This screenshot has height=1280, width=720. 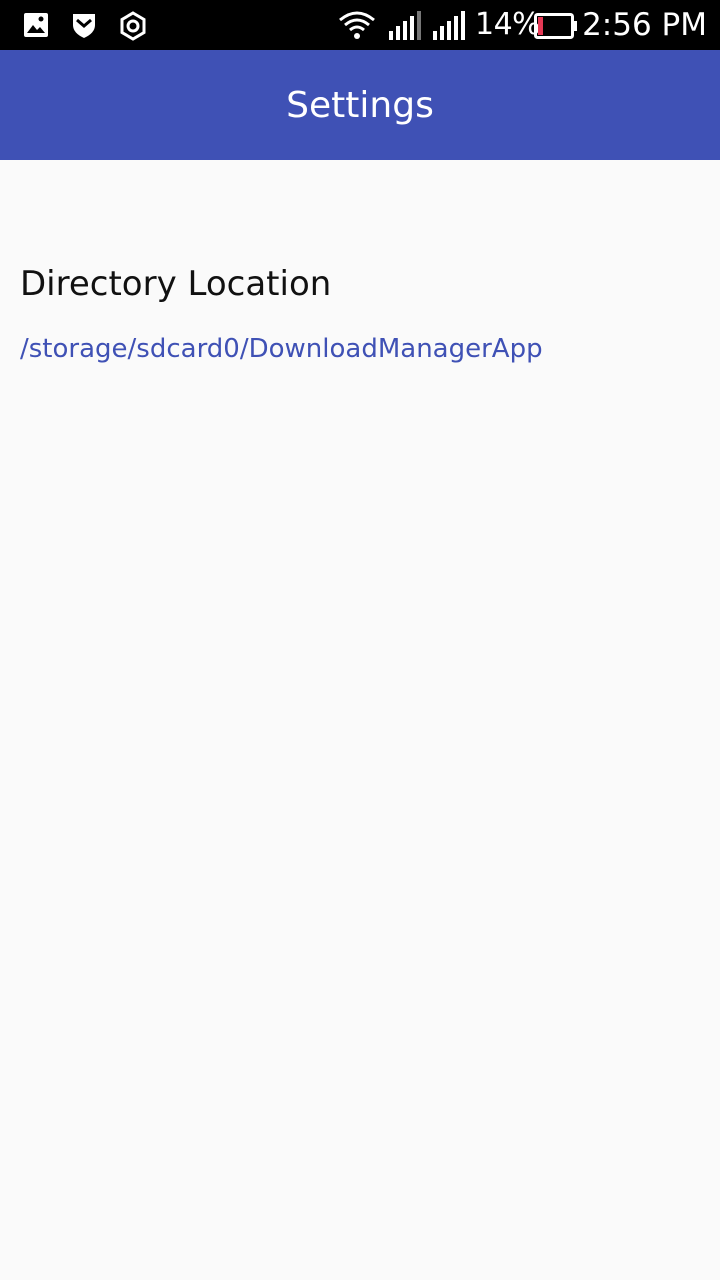 What do you see at coordinates (84, 26) in the screenshot?
I see `shield-icon` at bounding box center [84, 26].